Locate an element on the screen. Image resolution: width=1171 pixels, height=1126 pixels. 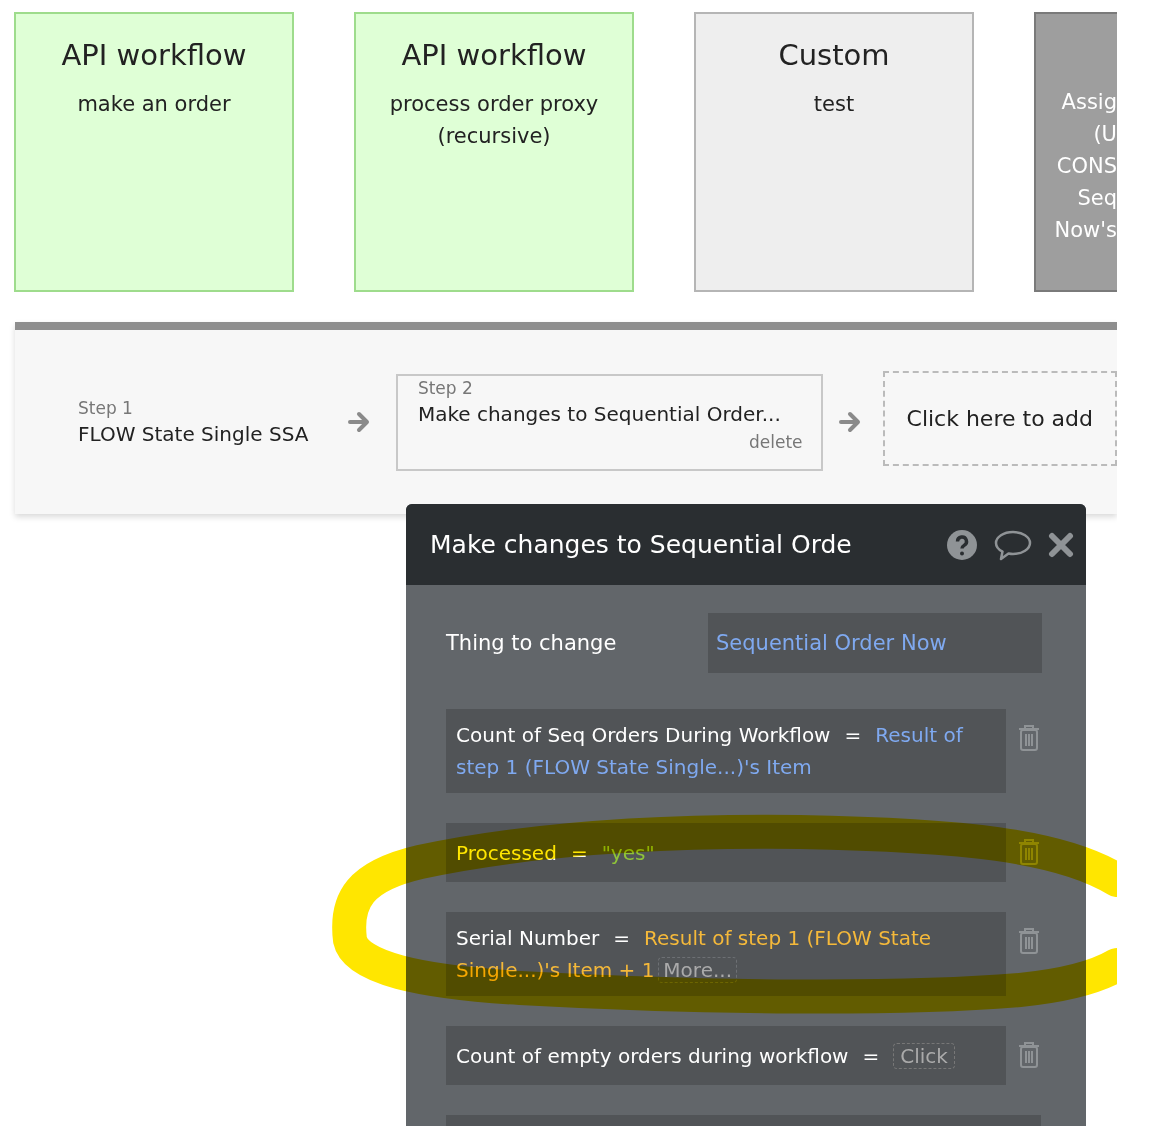
workflow-card: API workflow make an order is located at coordinates (154, 152).